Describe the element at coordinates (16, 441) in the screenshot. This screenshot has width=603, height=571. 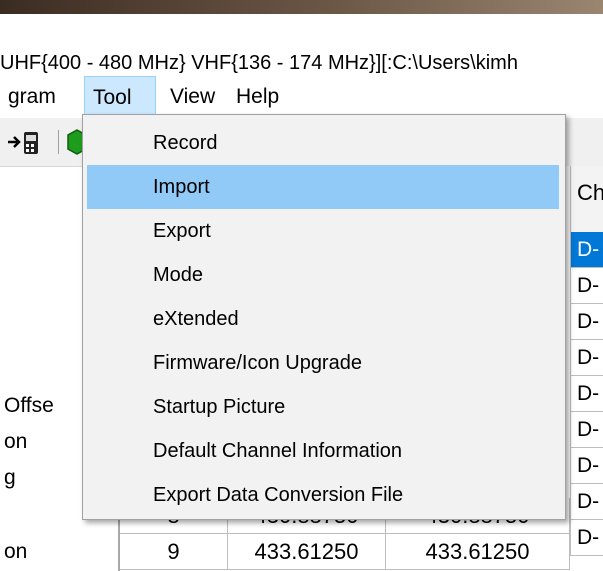
I see `left-label-on-1: on` at that location.